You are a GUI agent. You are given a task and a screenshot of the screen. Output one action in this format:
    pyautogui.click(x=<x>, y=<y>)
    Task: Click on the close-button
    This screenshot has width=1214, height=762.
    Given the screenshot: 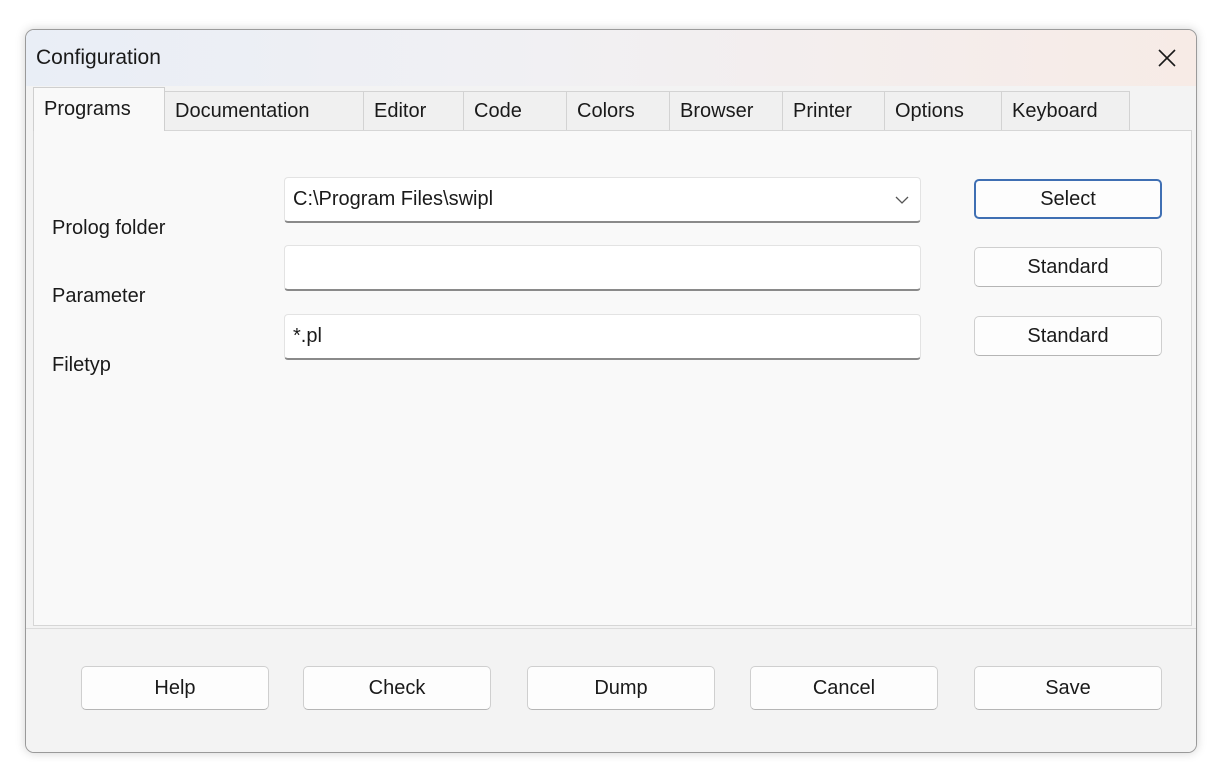 What is the action you would take?
    pyautogui.click(x=1167, y=58)
    